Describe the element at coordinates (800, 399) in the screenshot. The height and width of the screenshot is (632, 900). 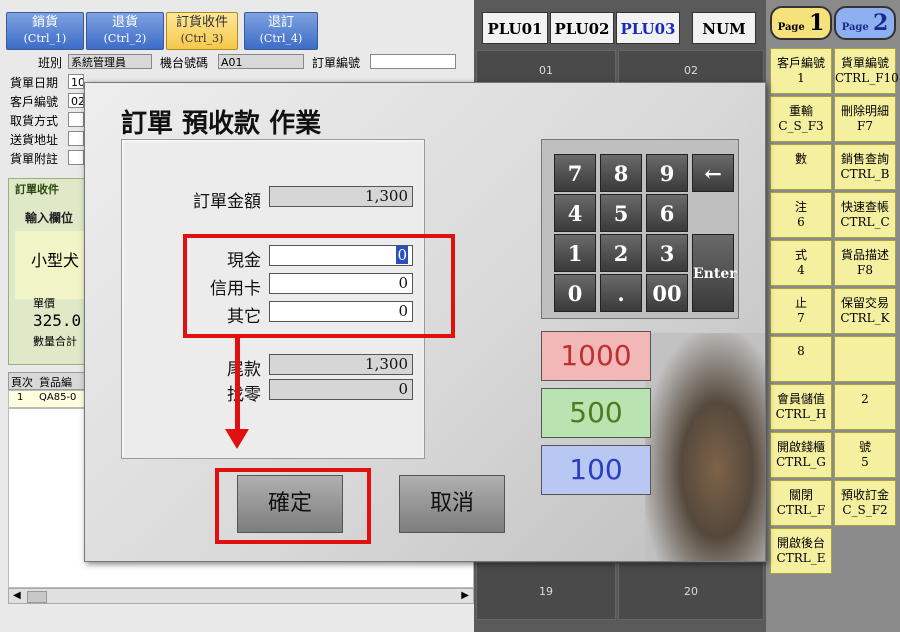
I see `function-button-label: 會員儲值` at that location.